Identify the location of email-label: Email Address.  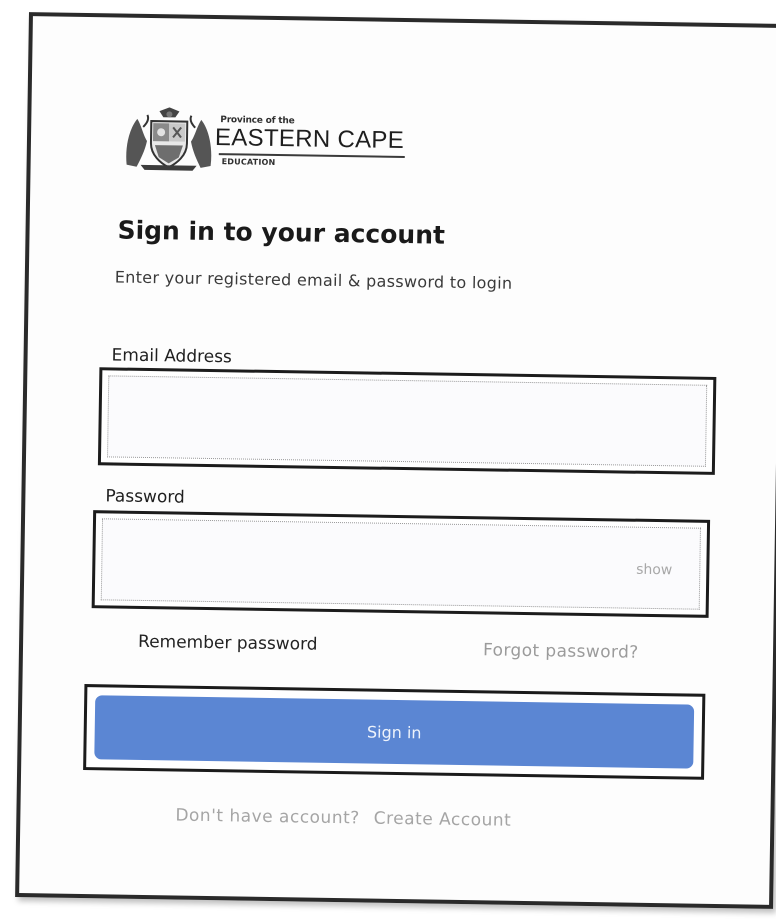
(172, 356).